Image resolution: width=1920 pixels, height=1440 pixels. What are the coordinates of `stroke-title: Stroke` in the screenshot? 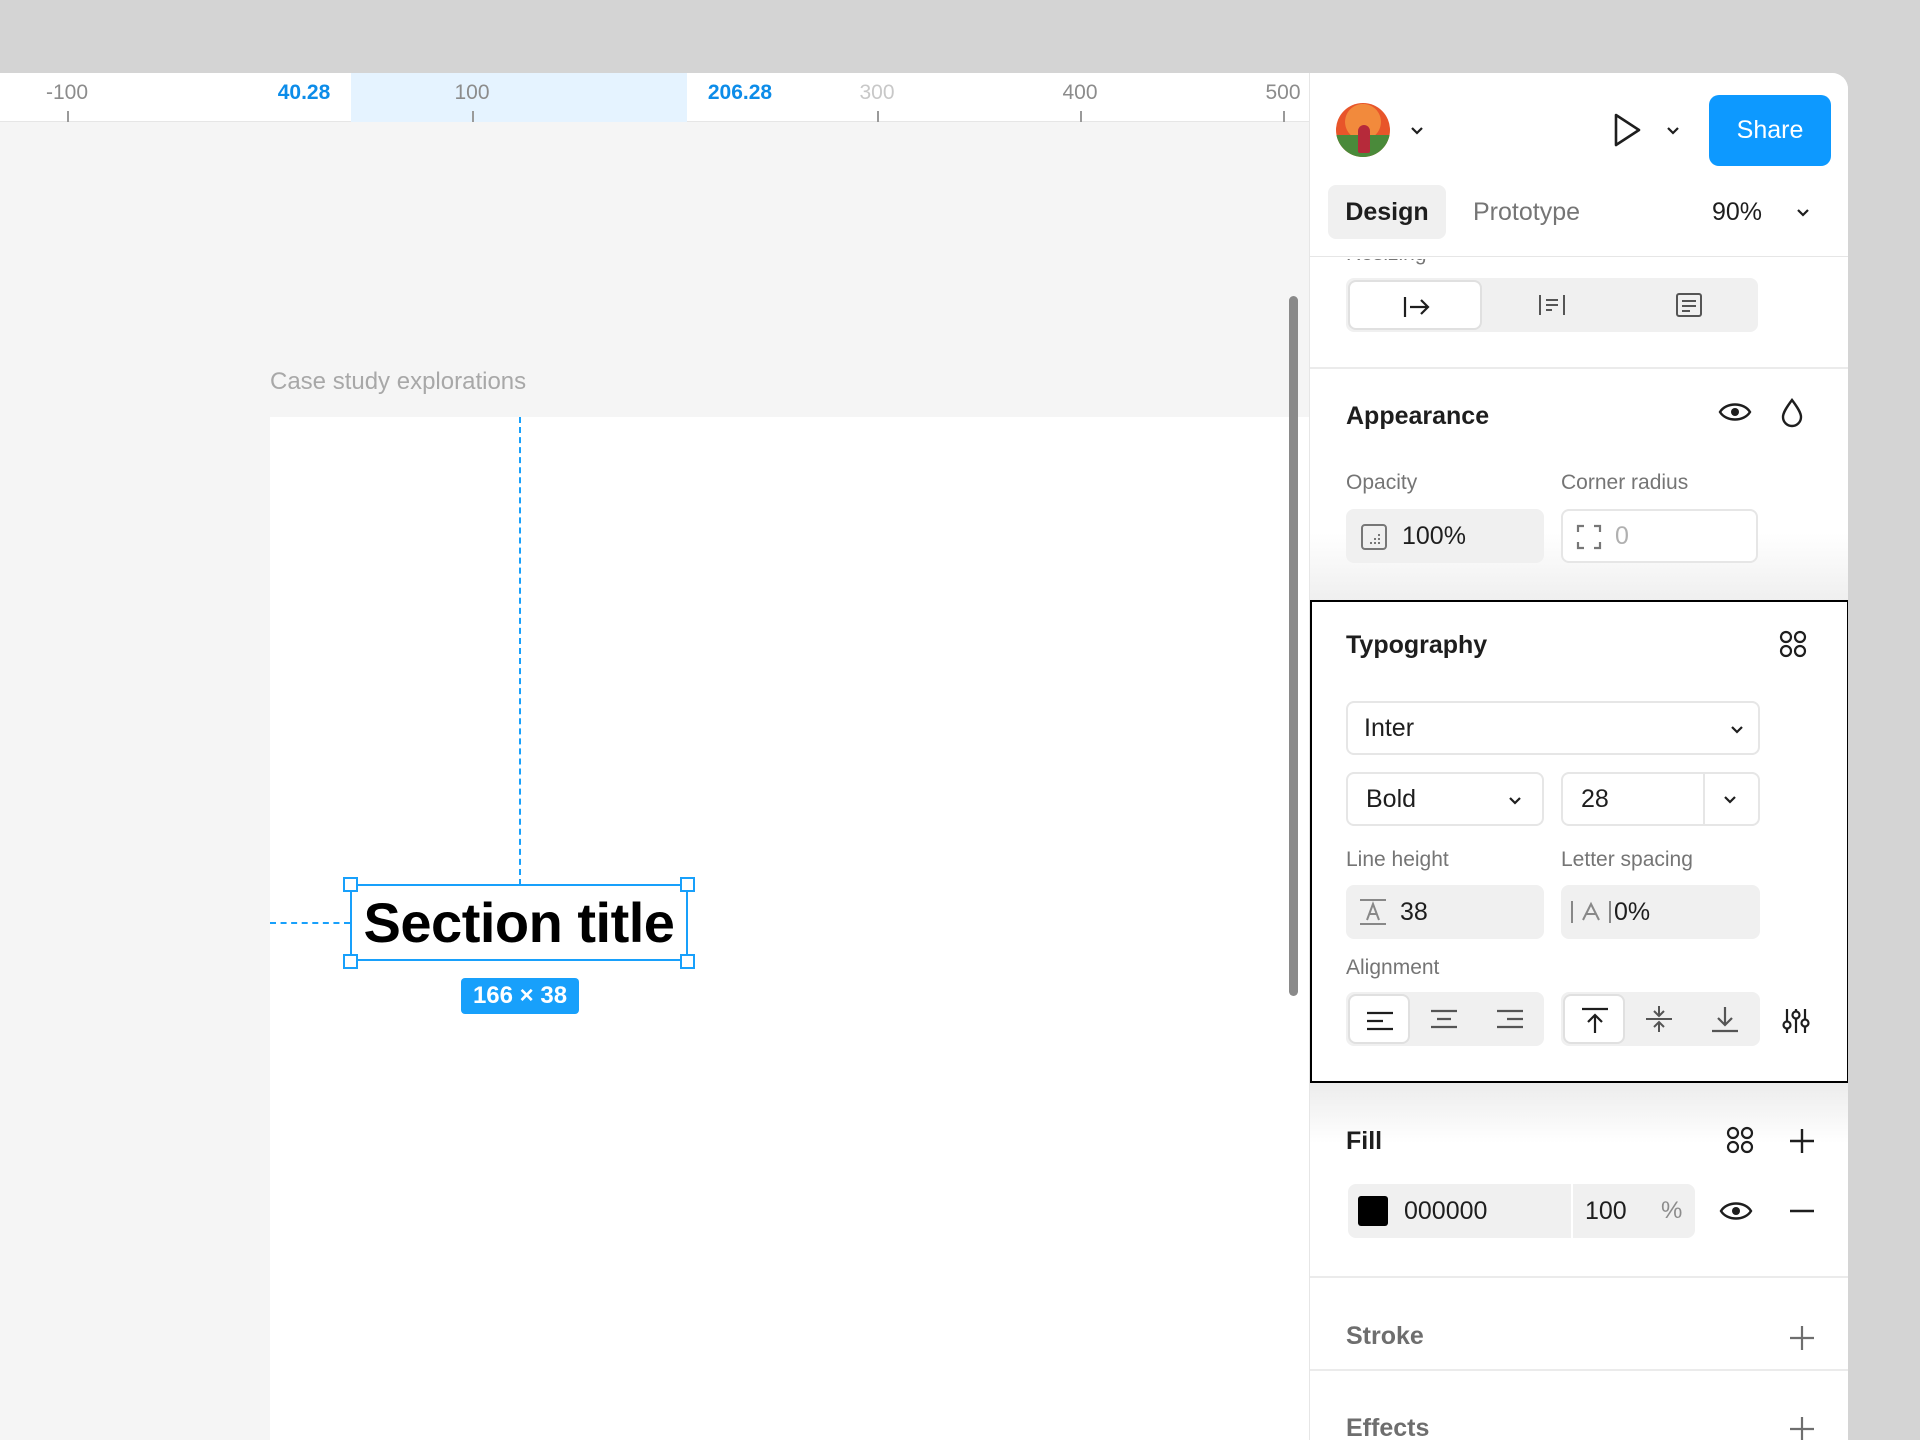 It's located at (1385, 1336).